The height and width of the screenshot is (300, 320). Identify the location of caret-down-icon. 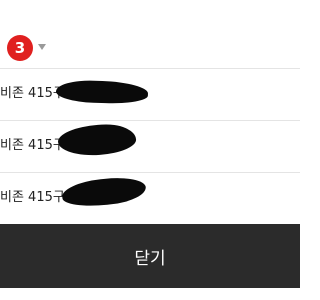
(42, 47).